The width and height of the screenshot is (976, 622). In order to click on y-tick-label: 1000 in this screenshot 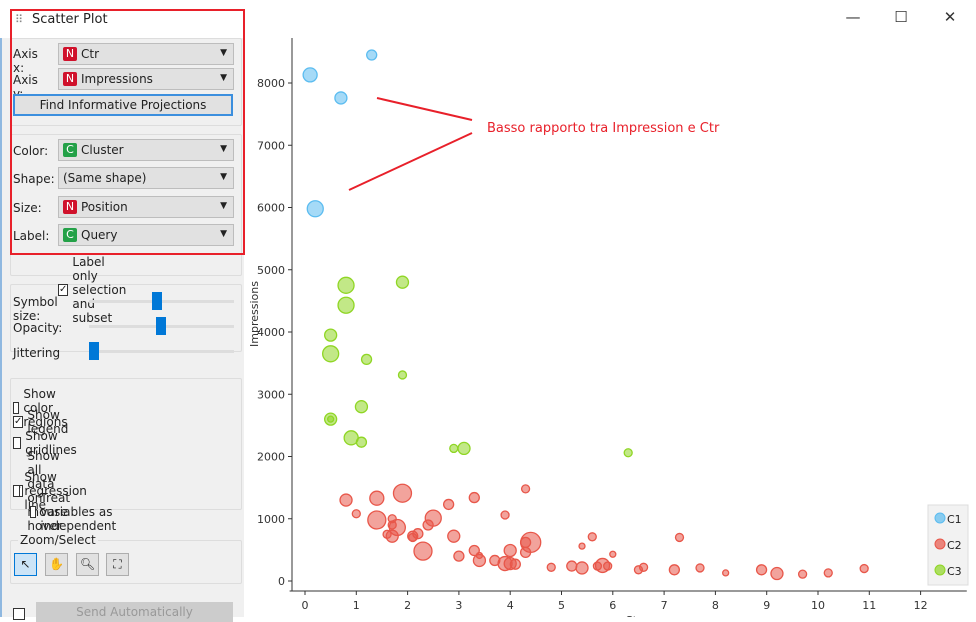, I will do `click(271, 519)`.